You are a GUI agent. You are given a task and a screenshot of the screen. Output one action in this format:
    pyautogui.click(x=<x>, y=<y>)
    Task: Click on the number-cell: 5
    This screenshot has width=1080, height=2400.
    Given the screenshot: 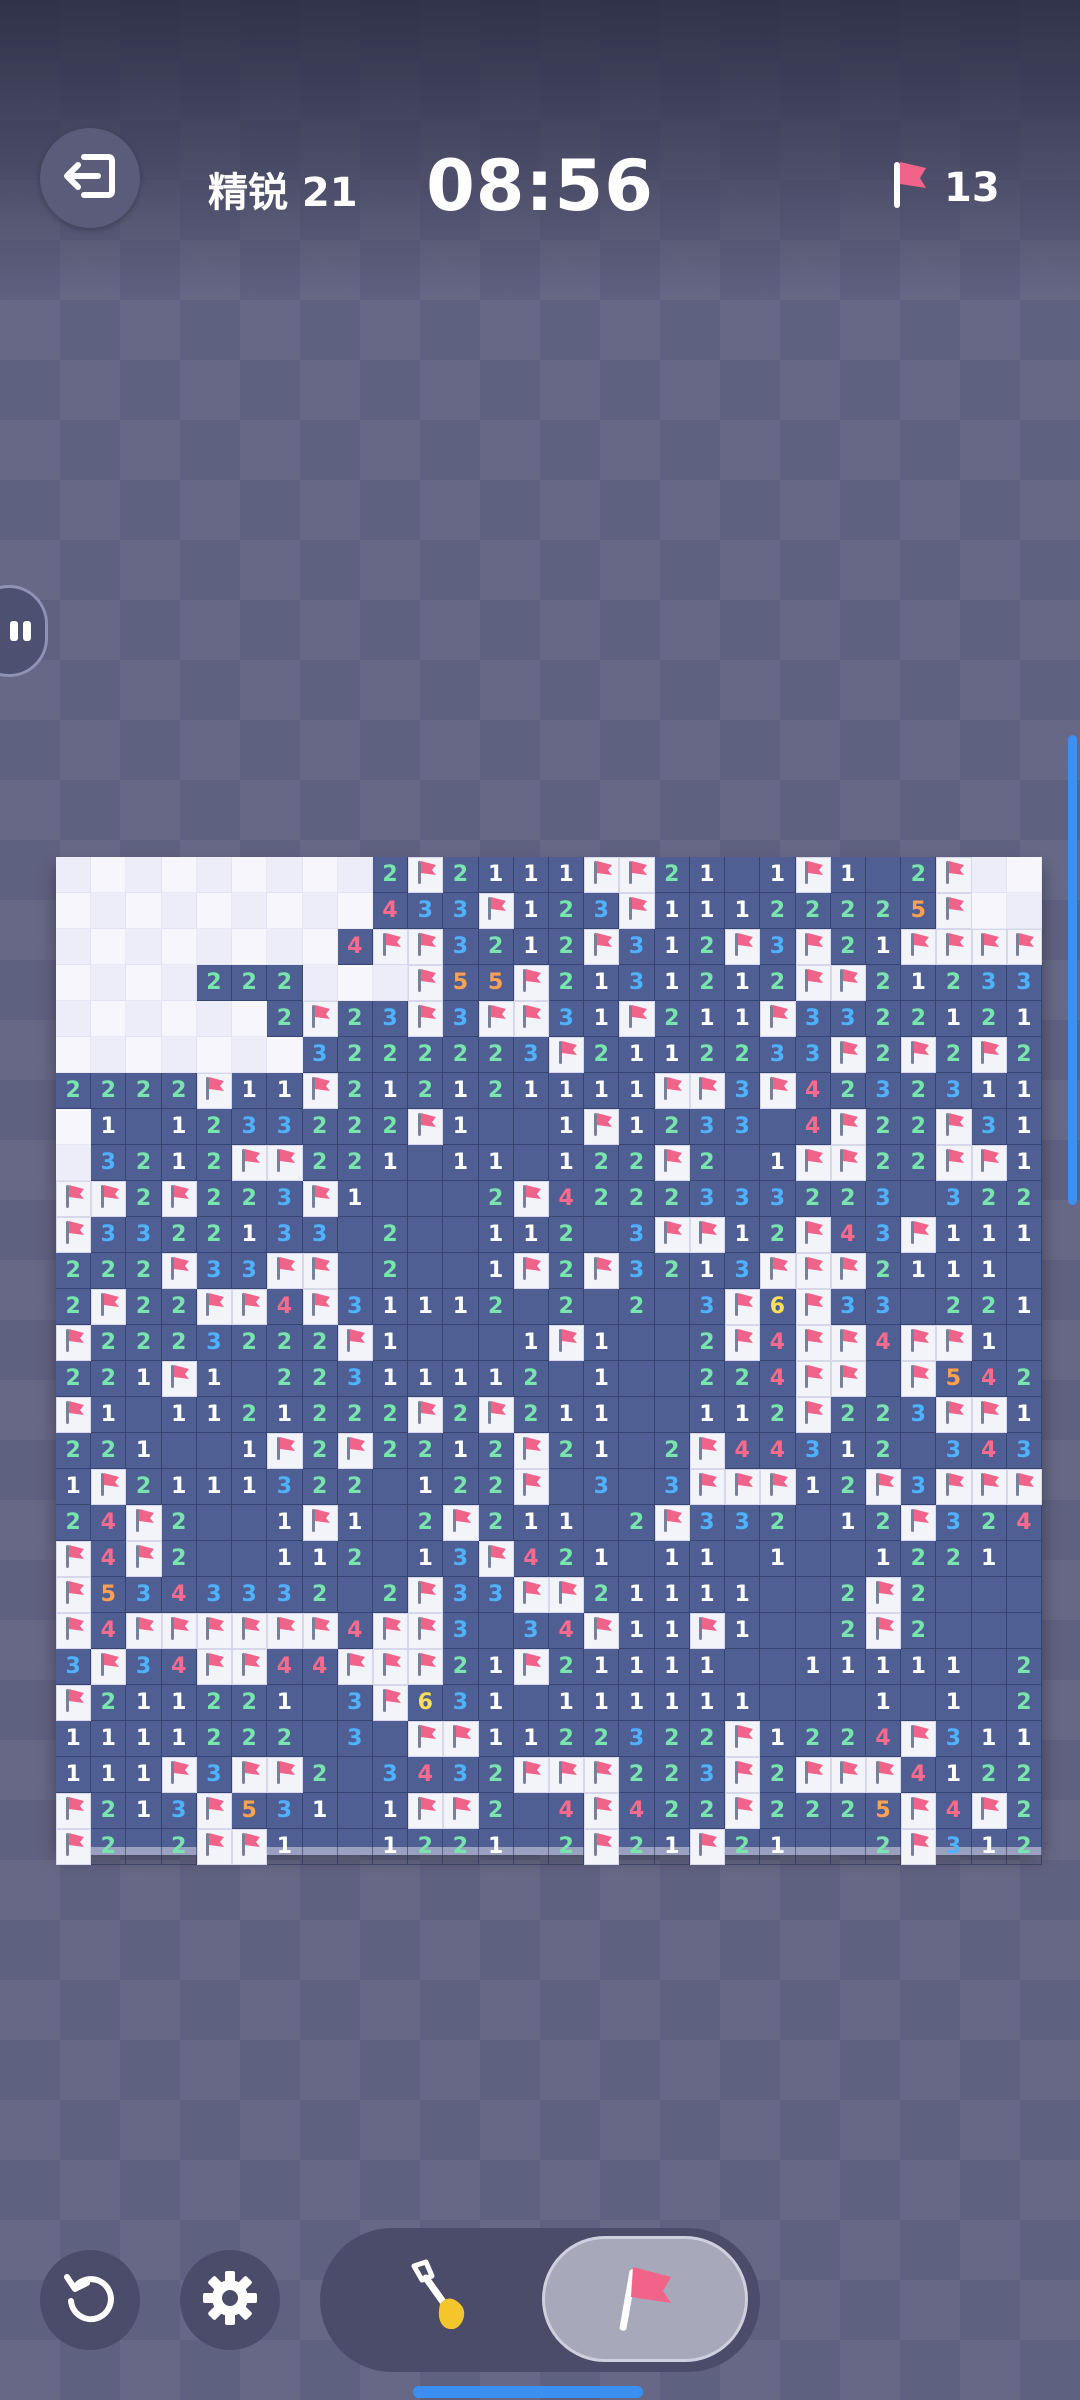 What is the action you would take?
    pyautogui.click(x=496, y=983)
    